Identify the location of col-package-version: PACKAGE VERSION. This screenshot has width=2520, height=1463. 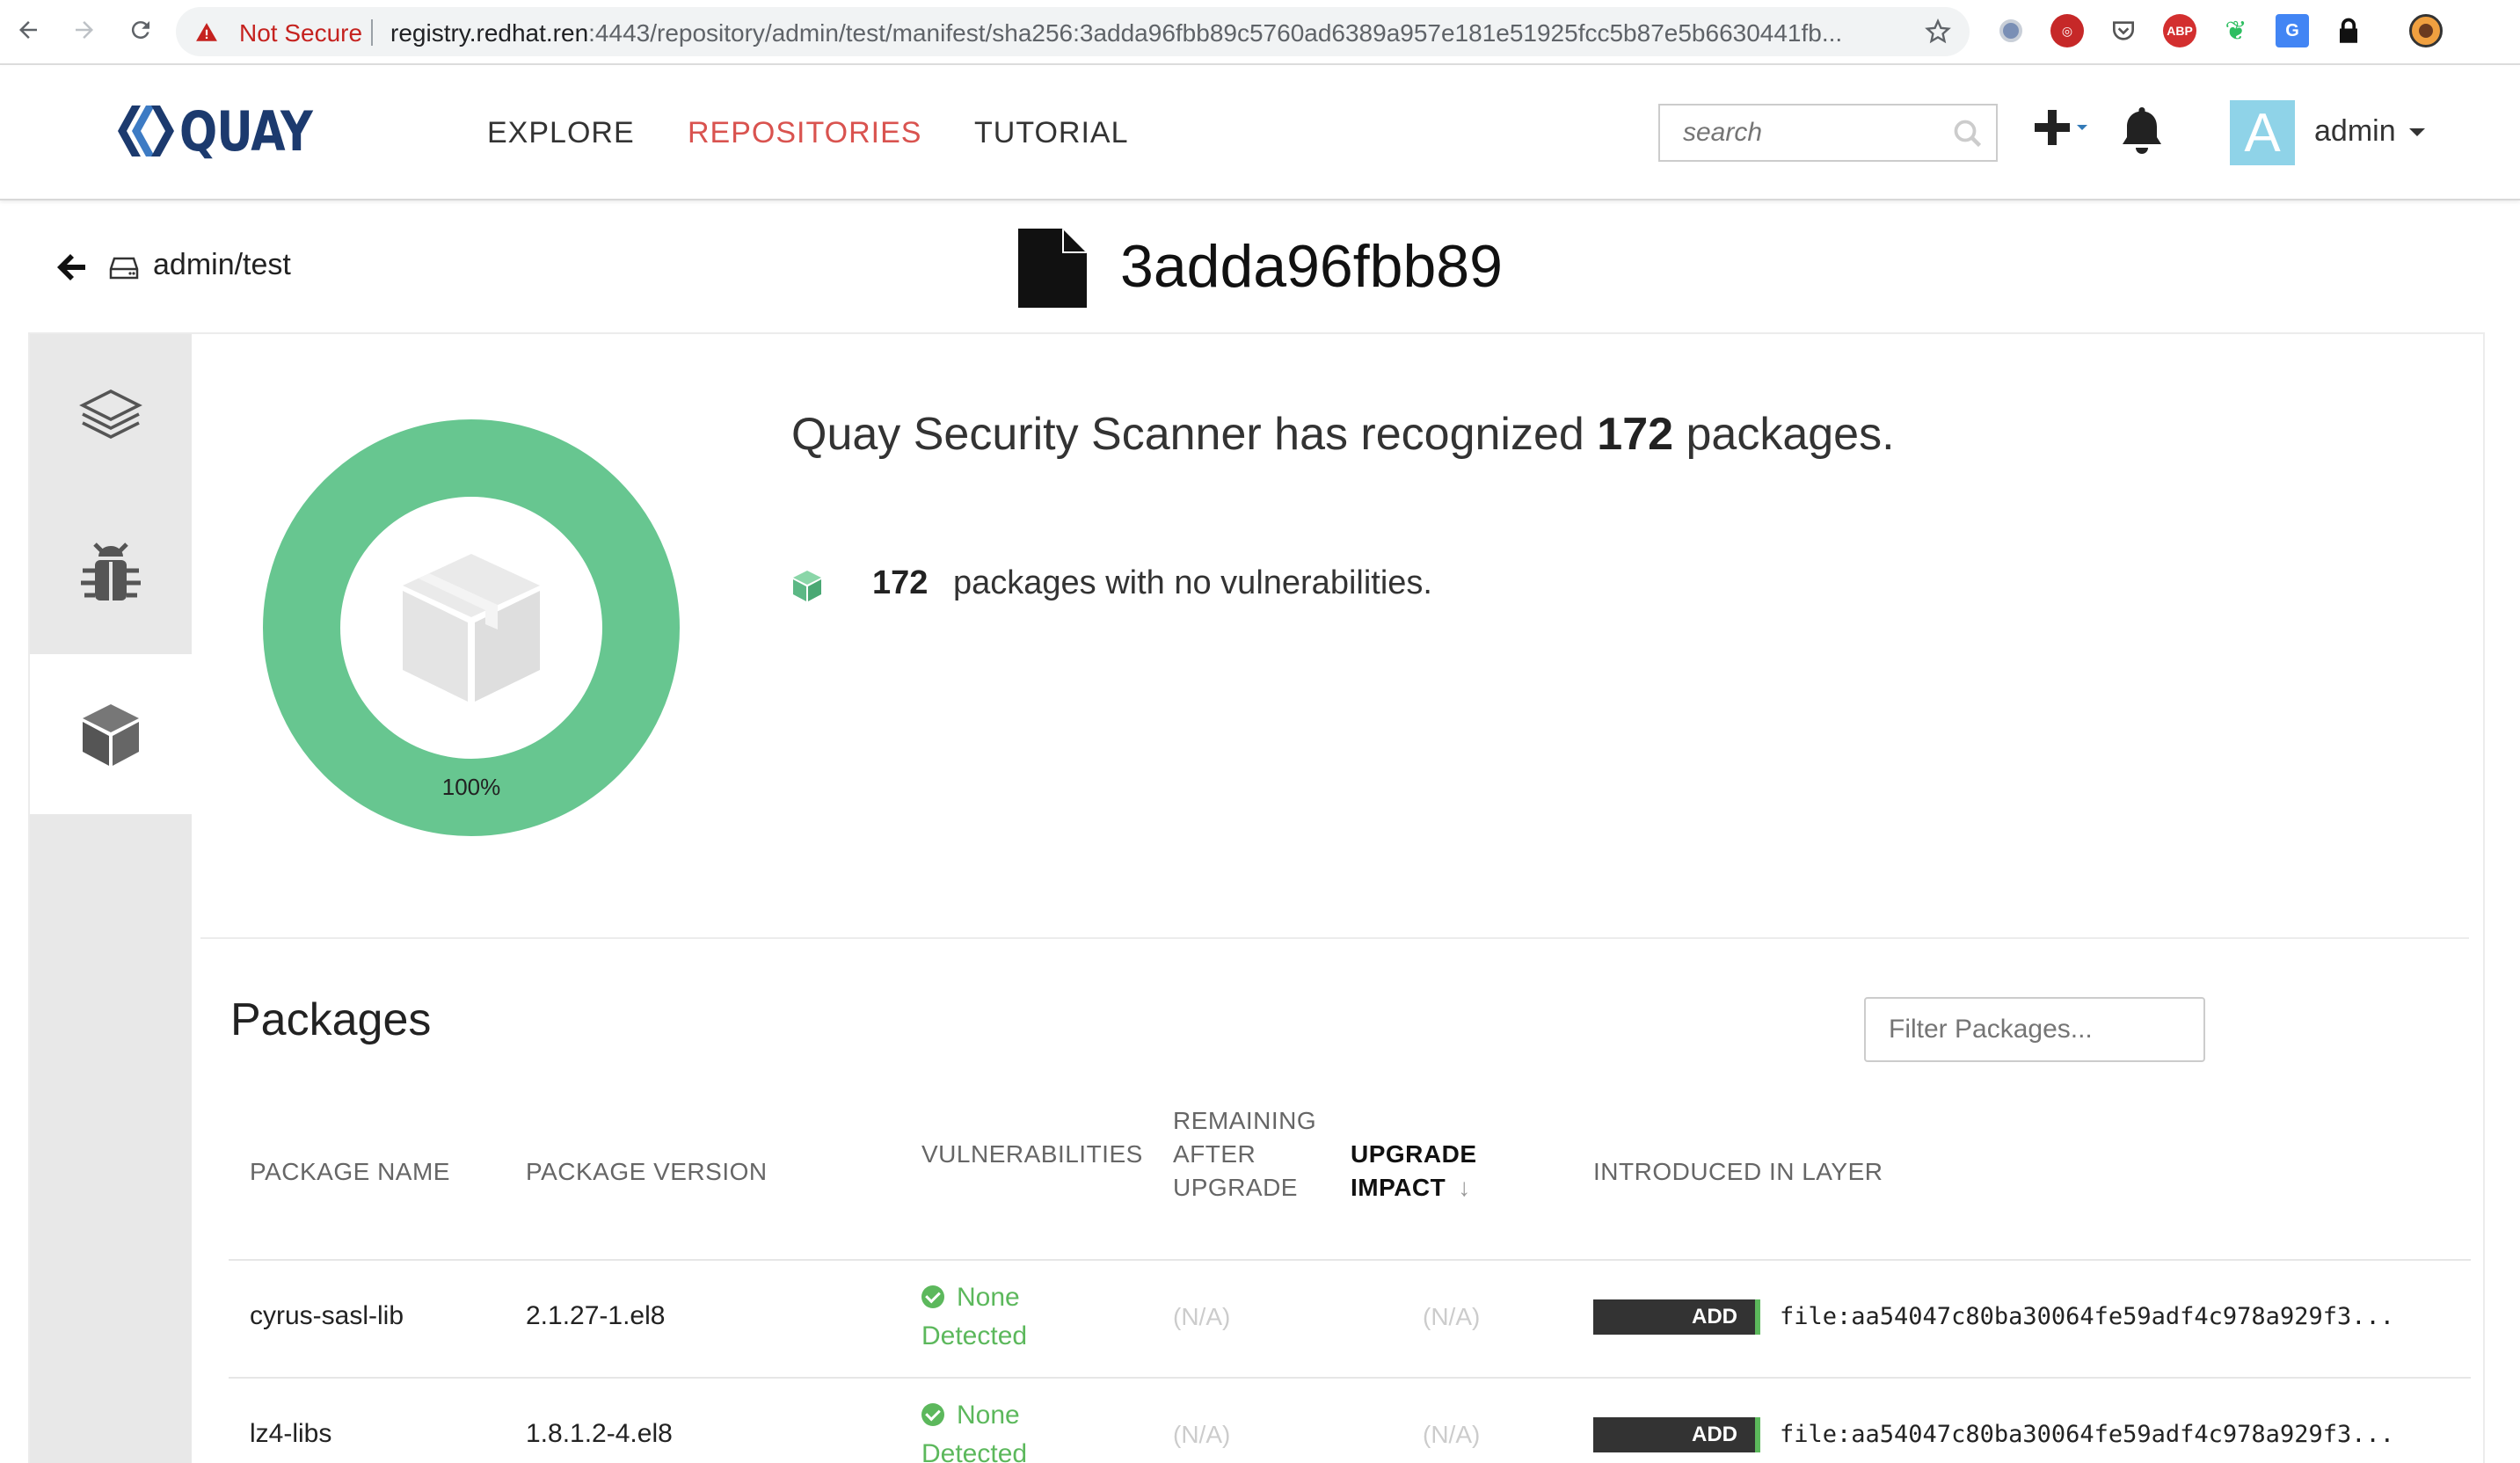
(647, 1172).